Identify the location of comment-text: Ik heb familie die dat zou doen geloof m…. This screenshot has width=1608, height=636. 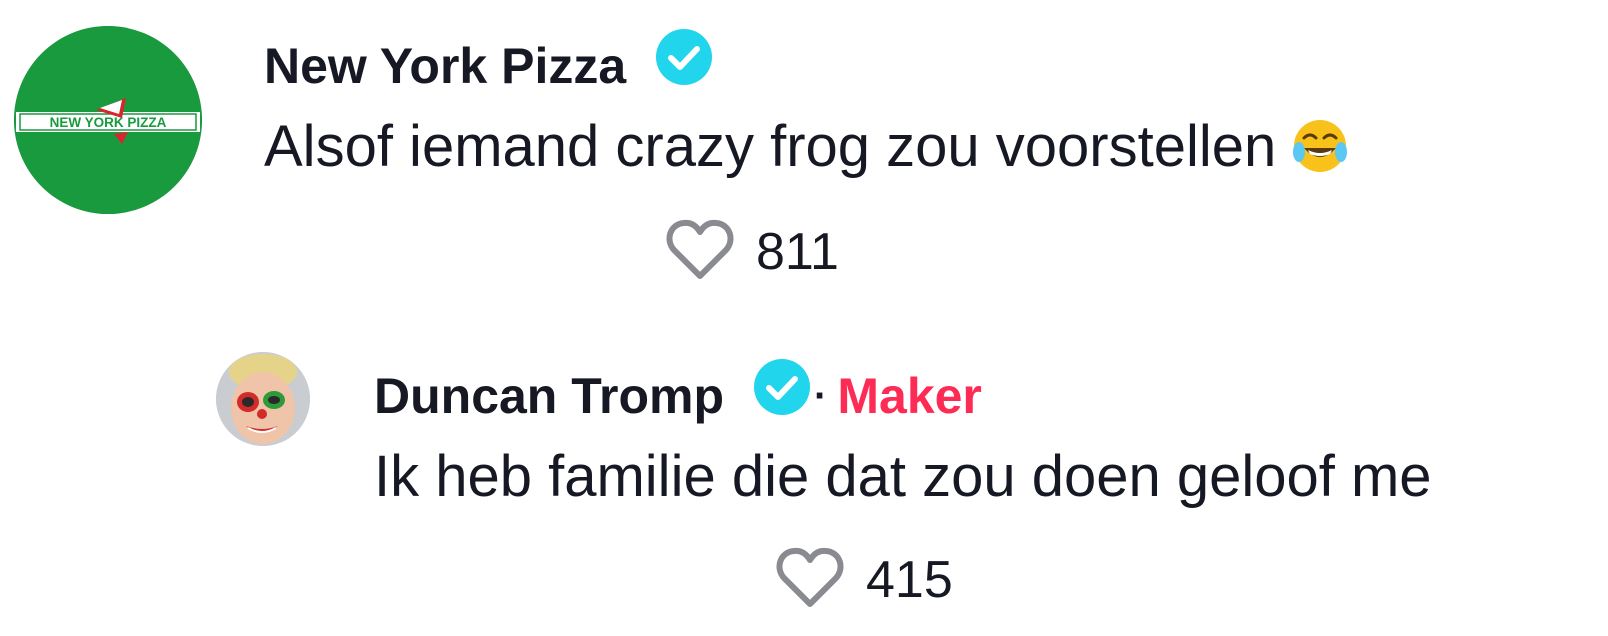
(903, 477).